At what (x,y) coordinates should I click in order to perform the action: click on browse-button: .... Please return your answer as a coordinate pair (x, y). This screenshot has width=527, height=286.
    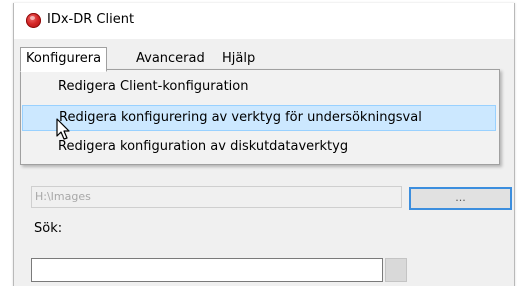
    Looking at the image, I should click on (460, 198).